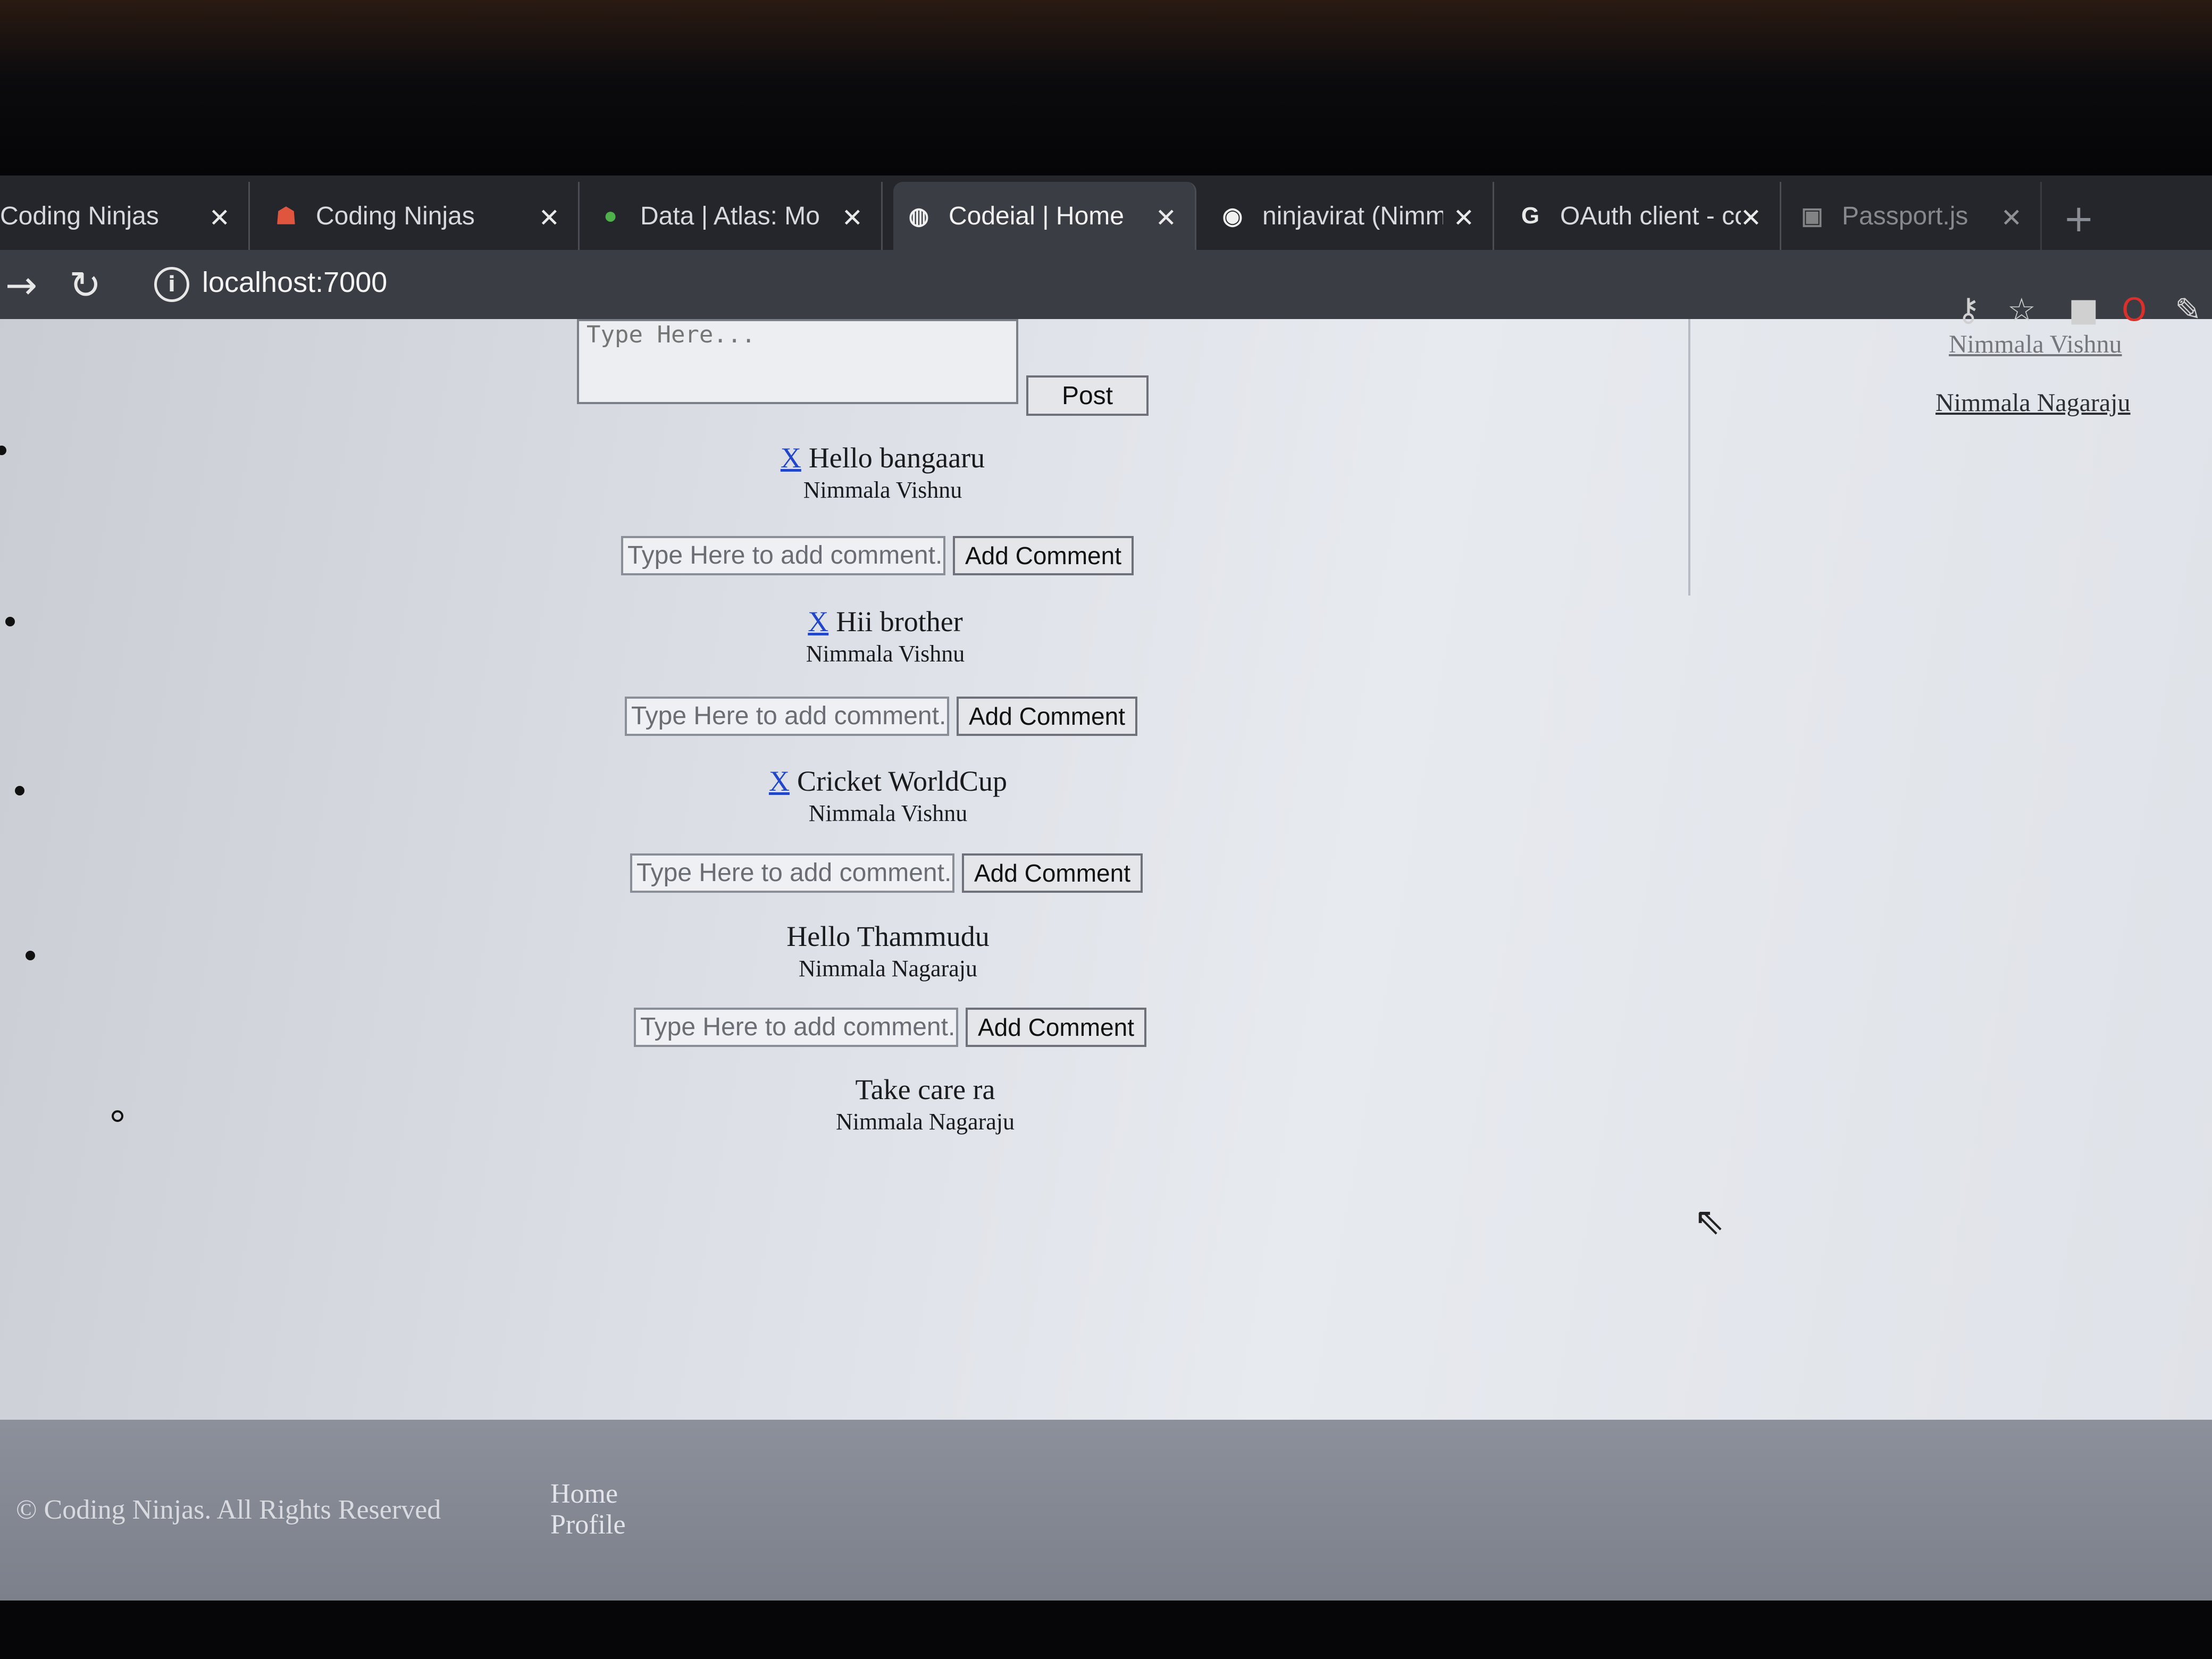 The image size is (2212, 1659). Describe the element at coordinates (1812, 216) in the screenshot. I see `passport-icon: ▣` at that location.